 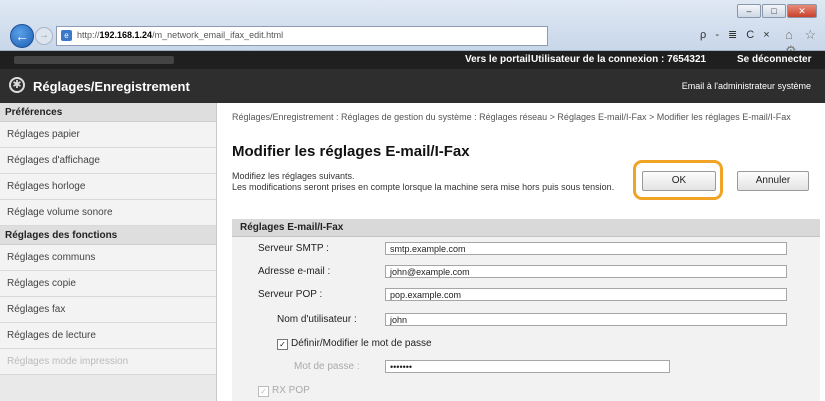 I want to click on email-label: Adresse e-mail :, so click(x=294, y=271).